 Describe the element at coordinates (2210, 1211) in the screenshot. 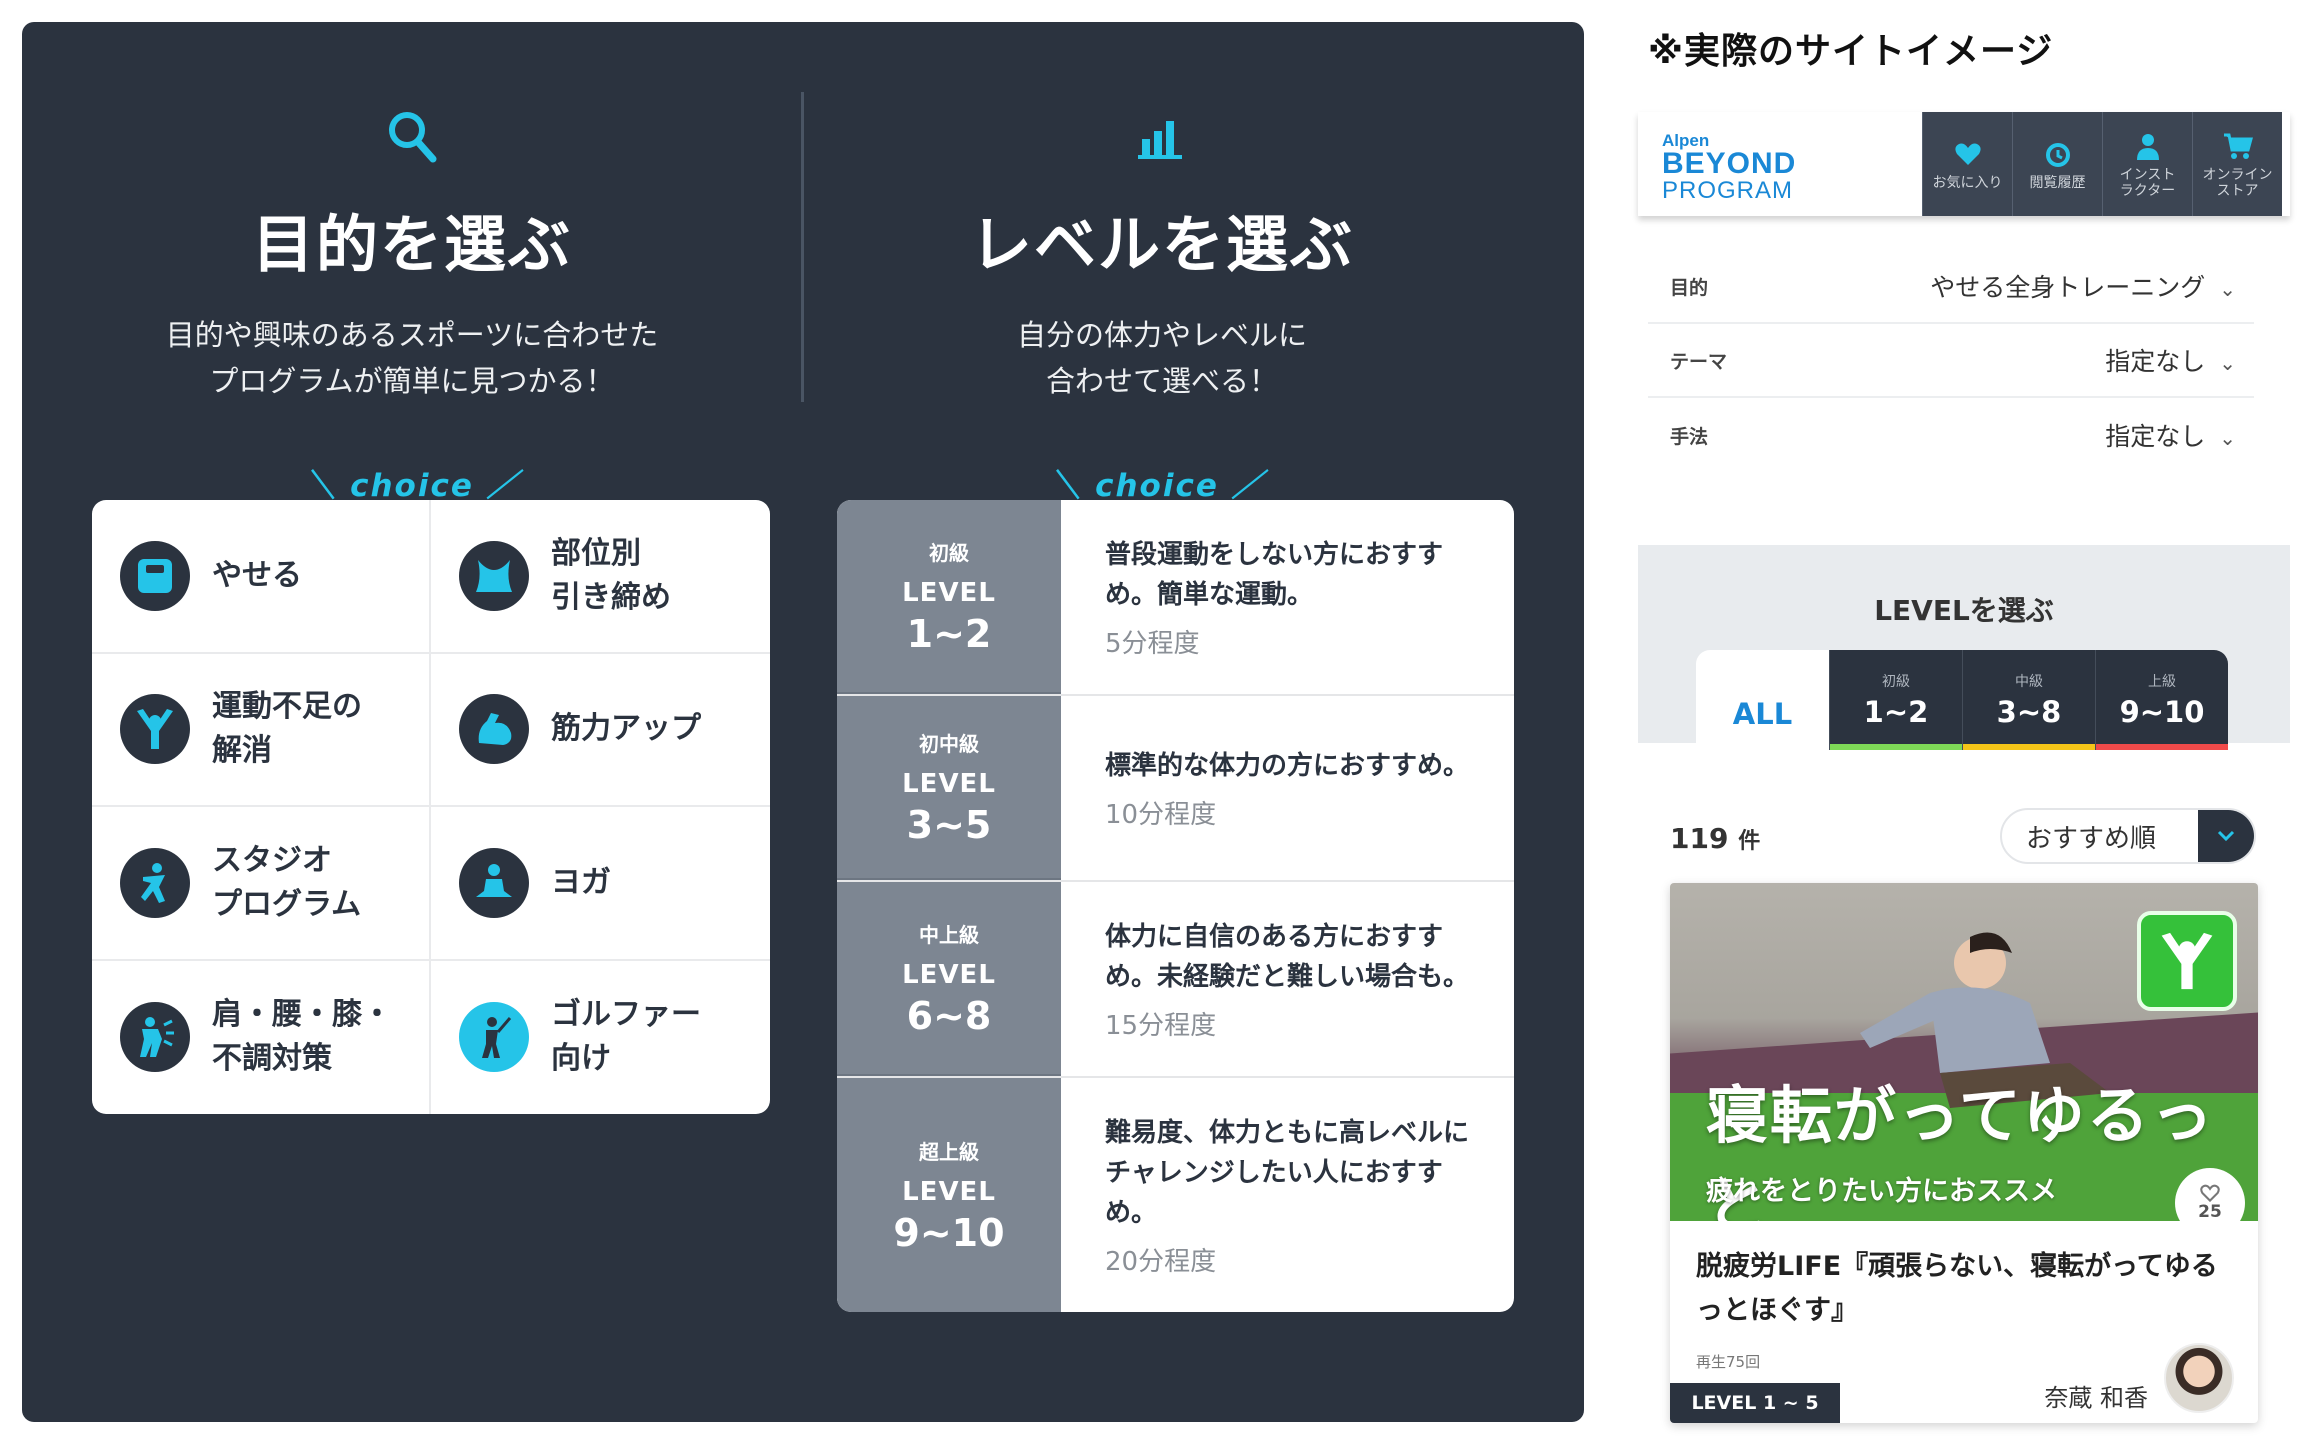

I see `like-count: 25` at that location.